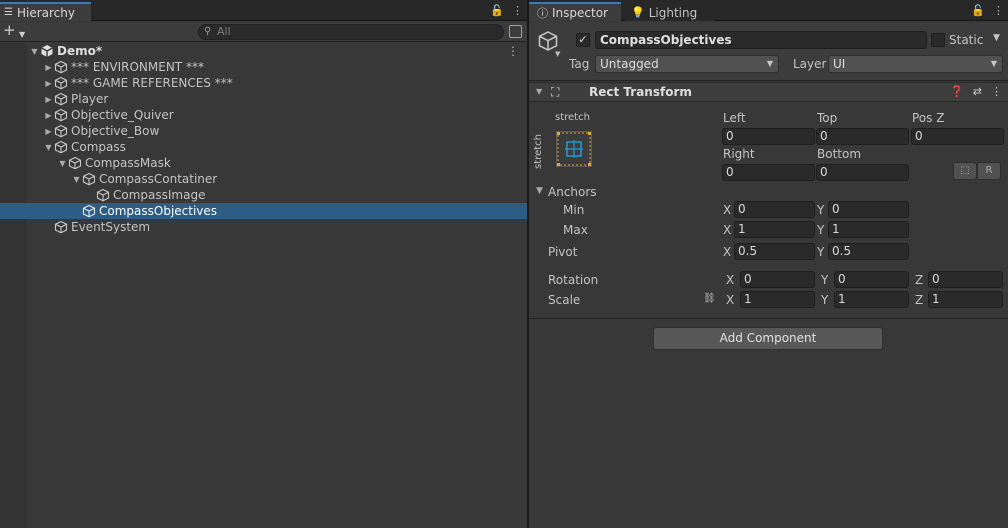  What do you see at coordinates (515, 31) in the screenshot?
I see `search-mode-icon` at bounding box center [515, 31].